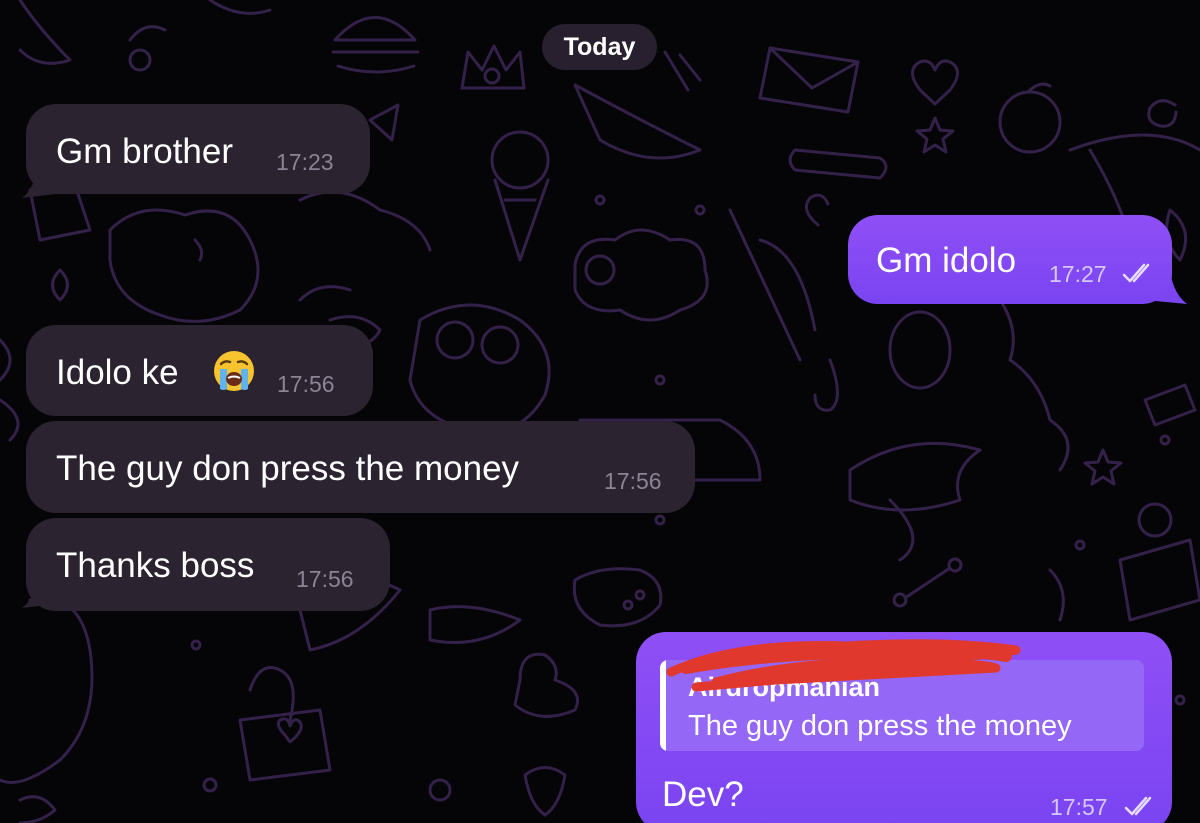  I want to click on message-bubble-incoming: Gm brother 17:23, so click(198, 149).